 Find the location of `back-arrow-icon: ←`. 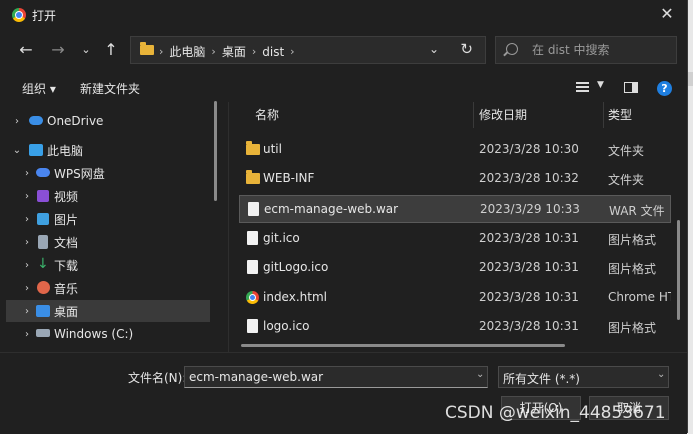

back-arrow-icon: ← is located at coordinates (26, 50).